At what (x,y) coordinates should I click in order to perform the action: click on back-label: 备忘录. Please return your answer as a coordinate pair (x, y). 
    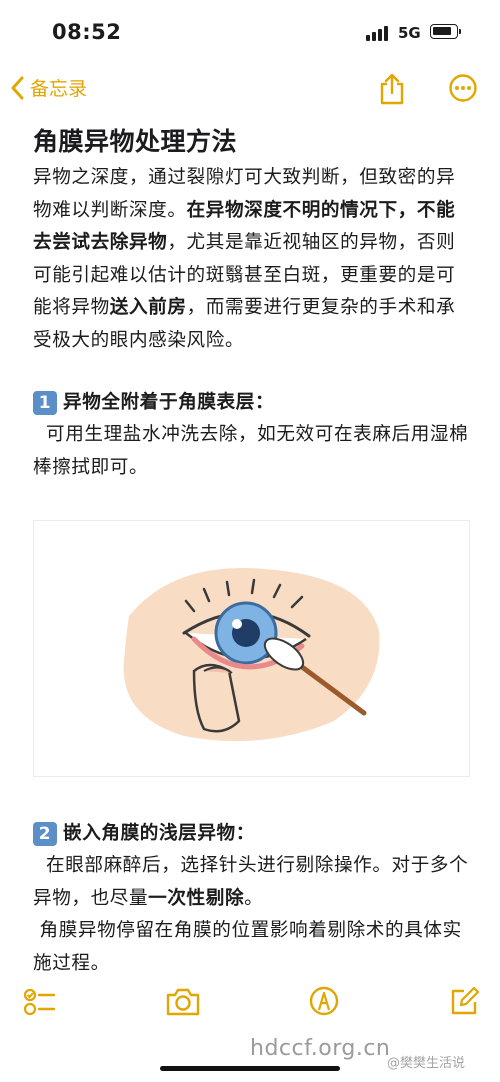
    Looking at the image, I should click on (59, 89).